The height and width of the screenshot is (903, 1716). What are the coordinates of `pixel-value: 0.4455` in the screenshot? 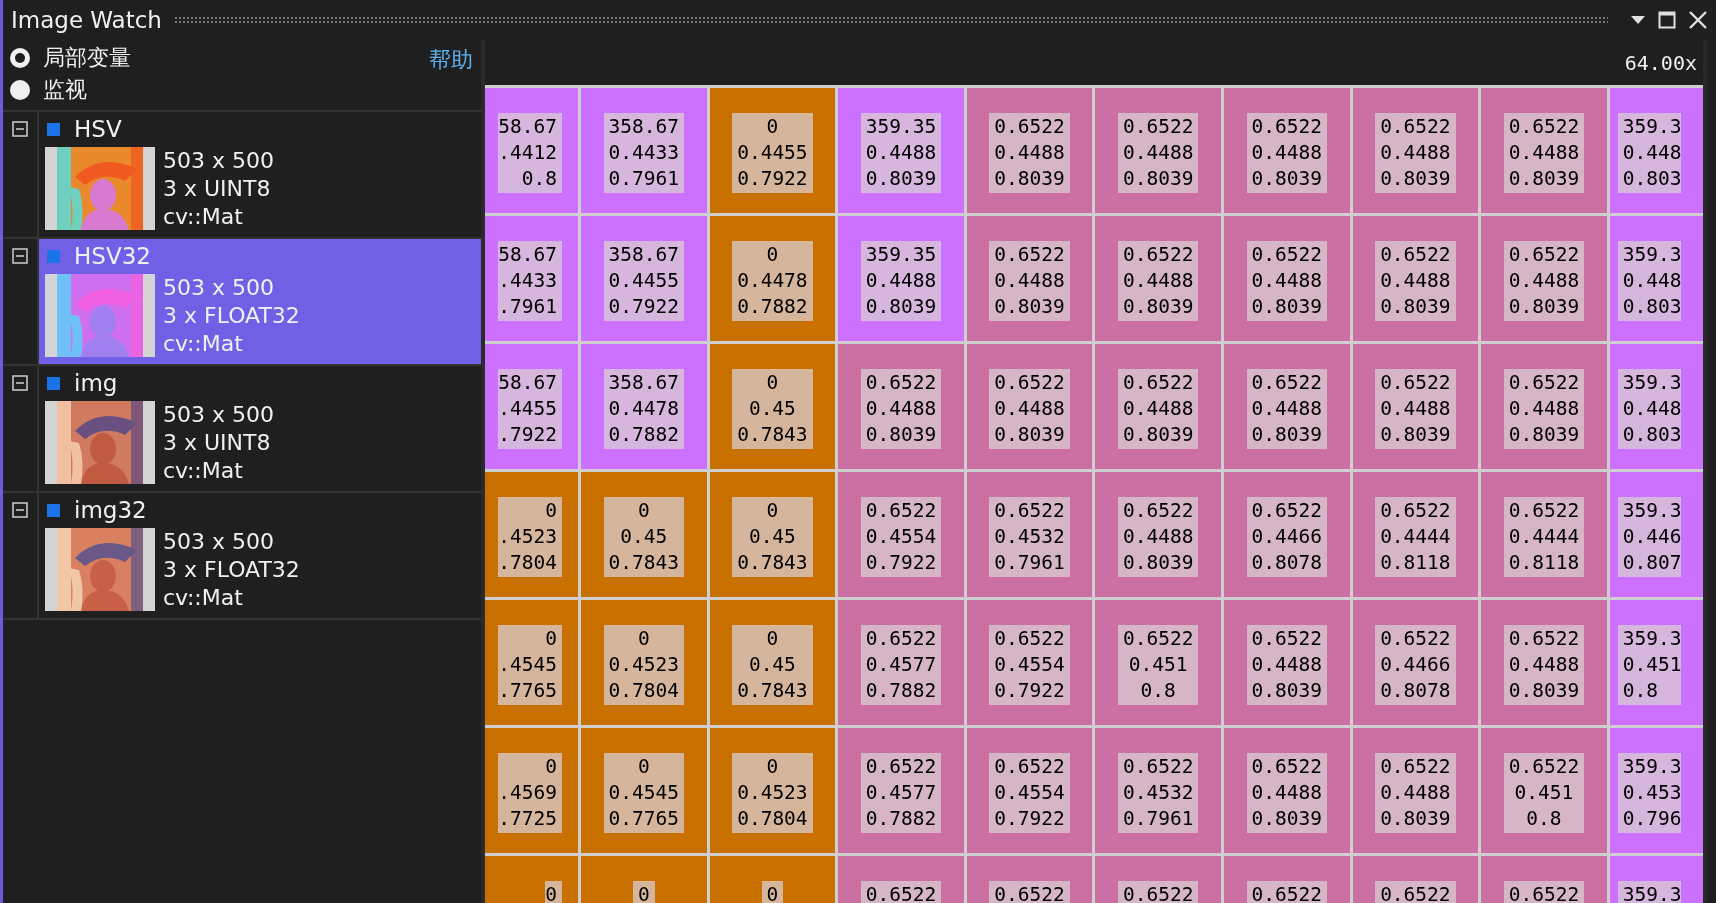 It's located at (772, 153).